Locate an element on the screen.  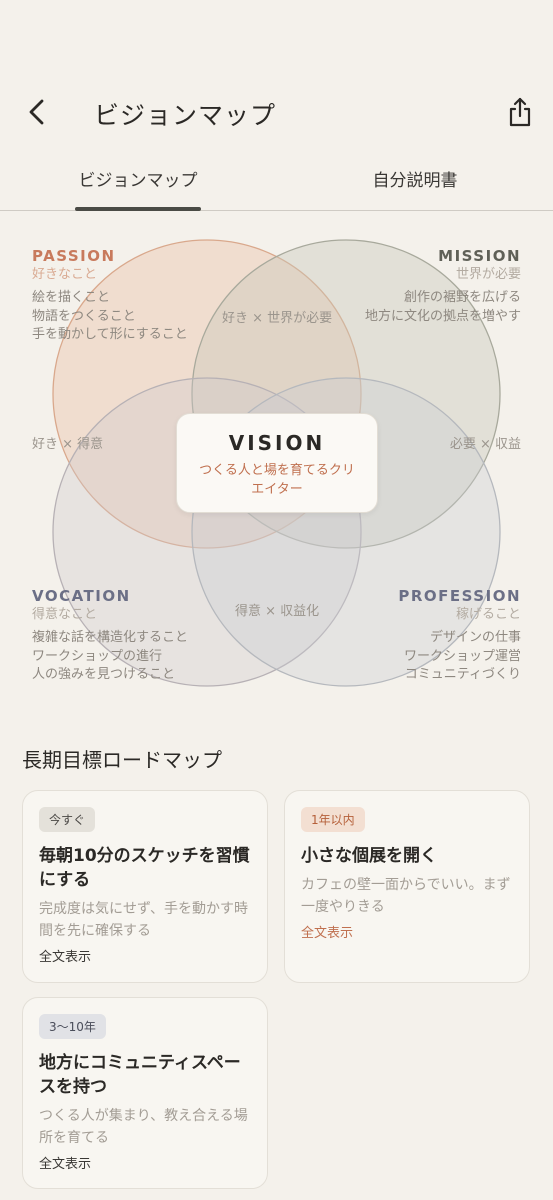
page-title: ビジョンマップ is located at coordinates (185, 115).